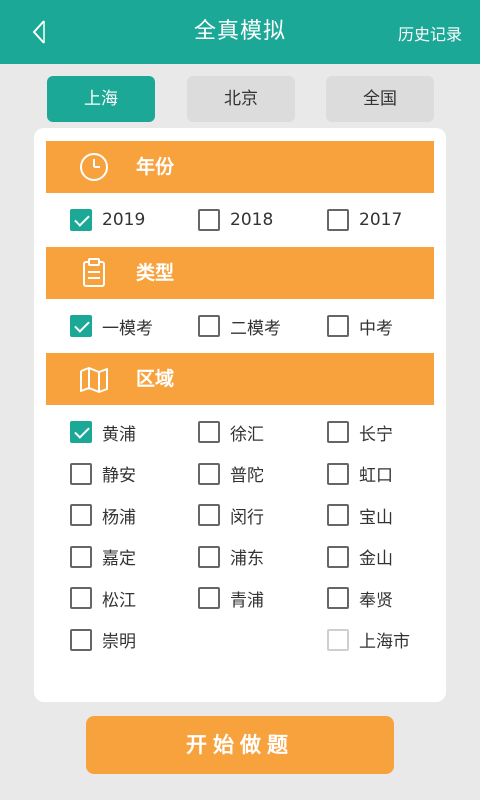 The width and height of the screenshot is (480, 800). I want to click on map-icon, so click(94, 379).